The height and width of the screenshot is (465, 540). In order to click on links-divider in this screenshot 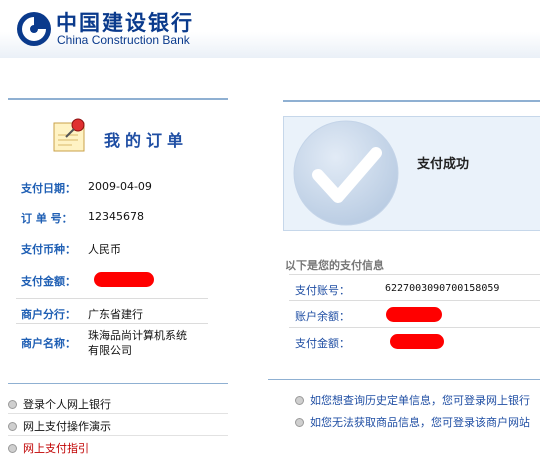, I will do `click(118, 383)`.